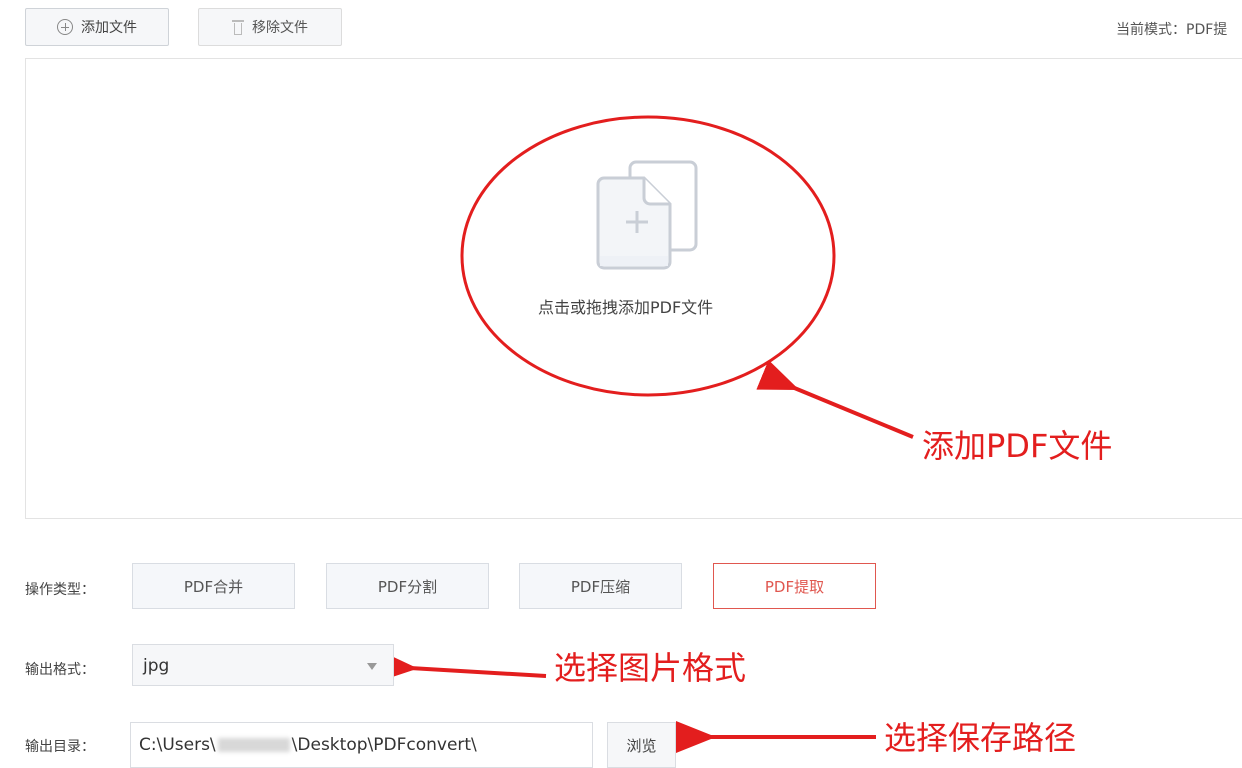 The width and height of the screenshot is (1242, 768). What do you see at coordinates (650, 668) in the screenshot?
I see `annotation-choose-format: 选择图片格式` at bounding box center [650, 668].